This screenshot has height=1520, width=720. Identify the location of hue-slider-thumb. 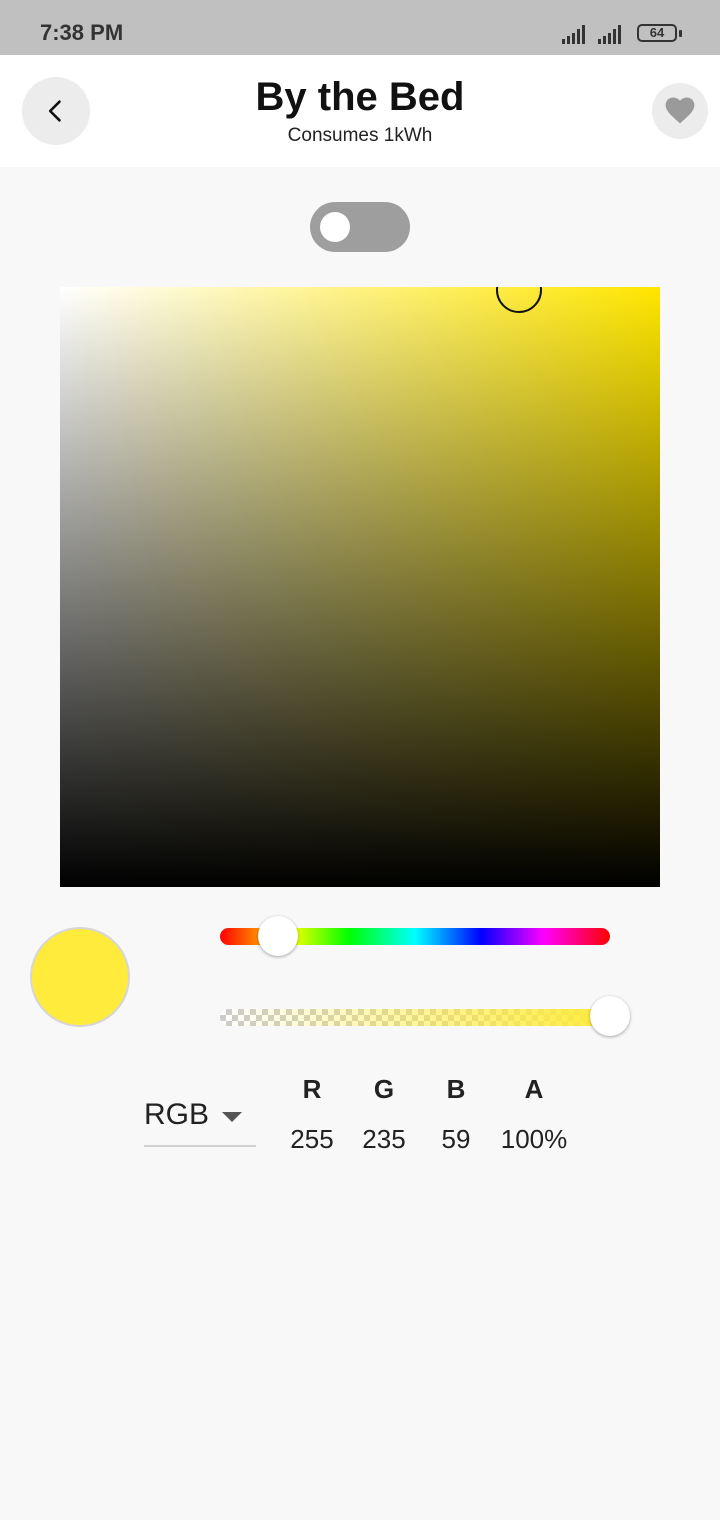
(278, 936).